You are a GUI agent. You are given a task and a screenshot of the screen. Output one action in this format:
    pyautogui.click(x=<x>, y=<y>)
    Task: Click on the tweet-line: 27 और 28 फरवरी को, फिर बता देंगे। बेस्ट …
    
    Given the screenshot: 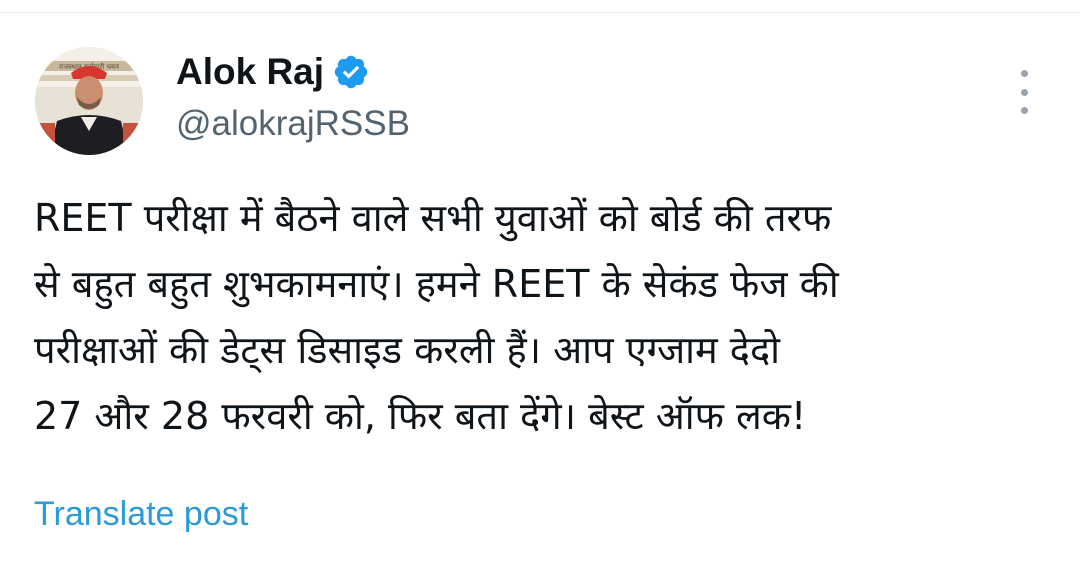 What is the action you would take?
    pyautogui.click(x=420, y=416)
    